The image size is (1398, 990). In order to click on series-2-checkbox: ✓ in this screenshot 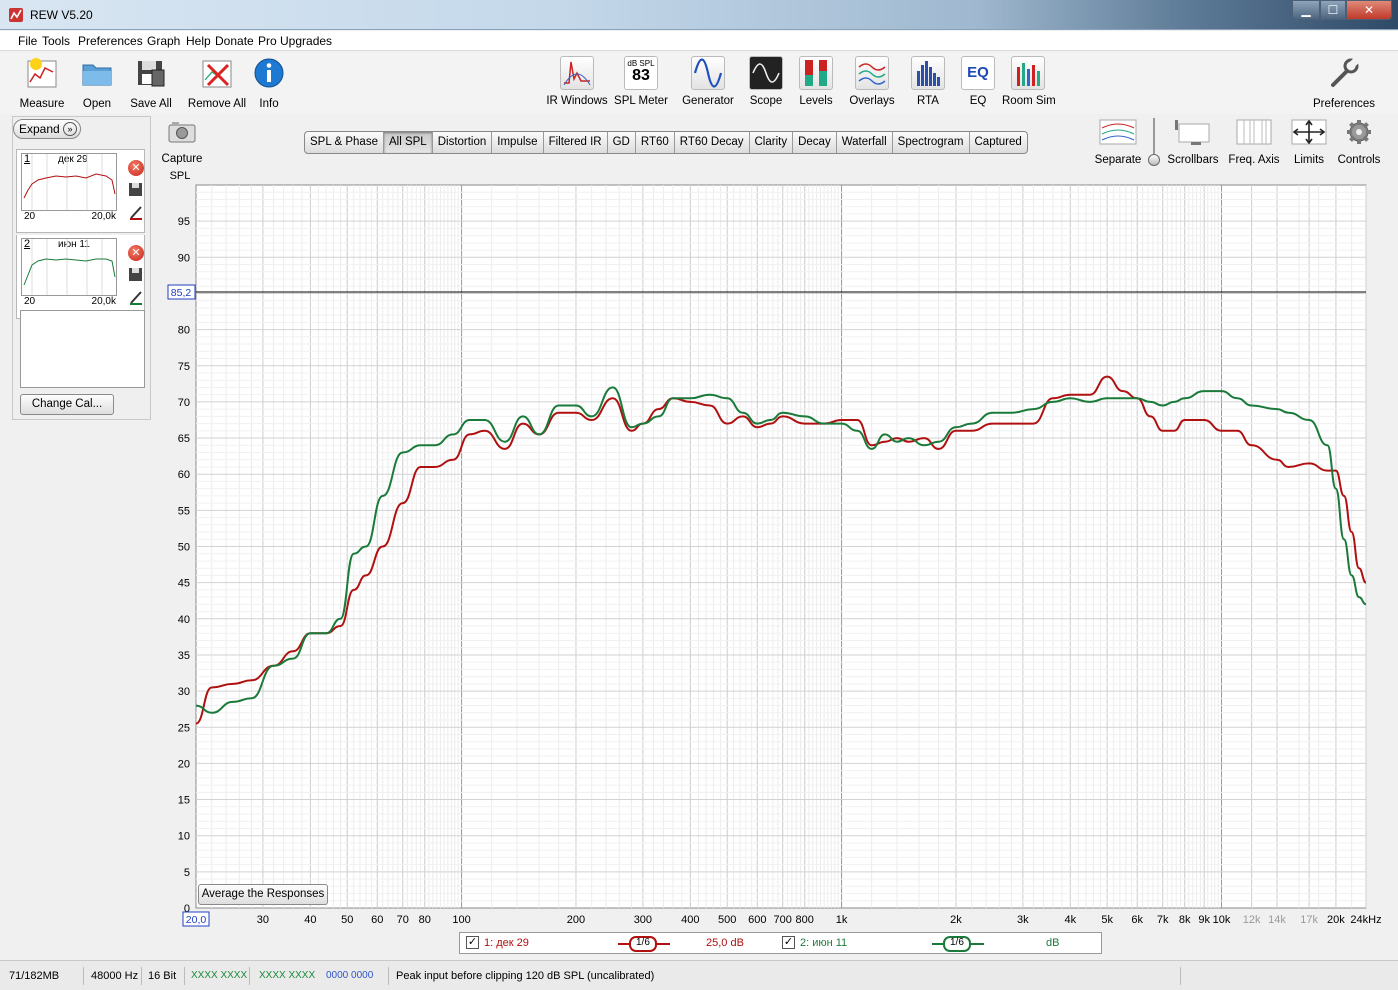, I will do `click(788, 942)`.